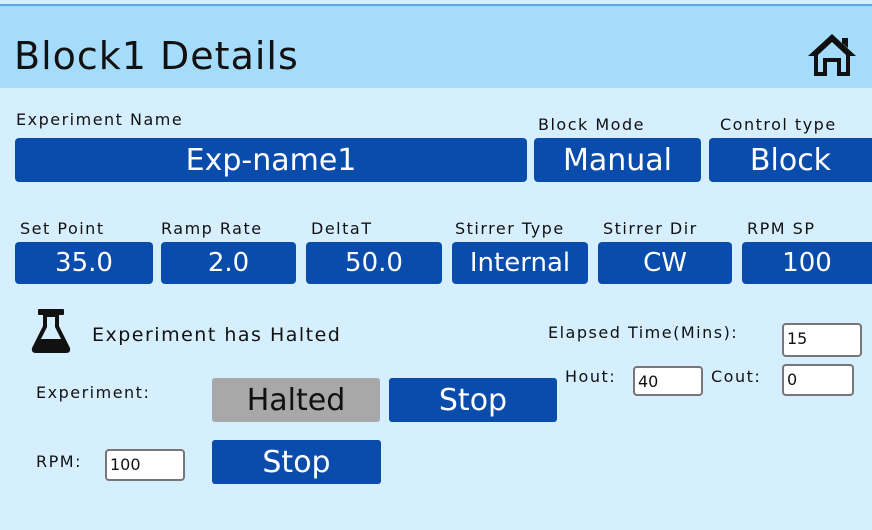 The width and height of the screenshot is (872, 530). Describe the element at coordinates (296, 400) in the screenshot. I see `halted-status-button: Halted` at that location.